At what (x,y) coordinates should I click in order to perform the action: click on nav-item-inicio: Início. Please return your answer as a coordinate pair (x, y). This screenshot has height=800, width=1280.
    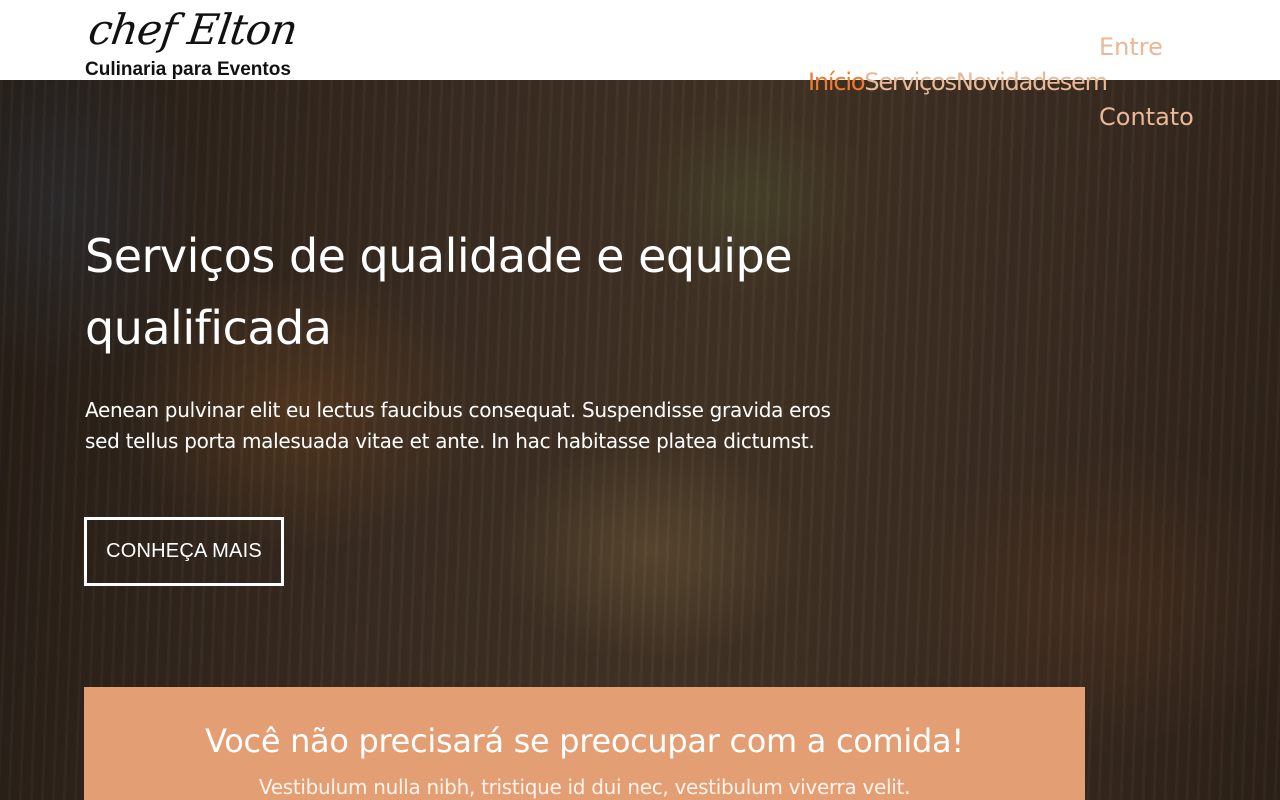
    Looking at the image, I should click on (837, 82).